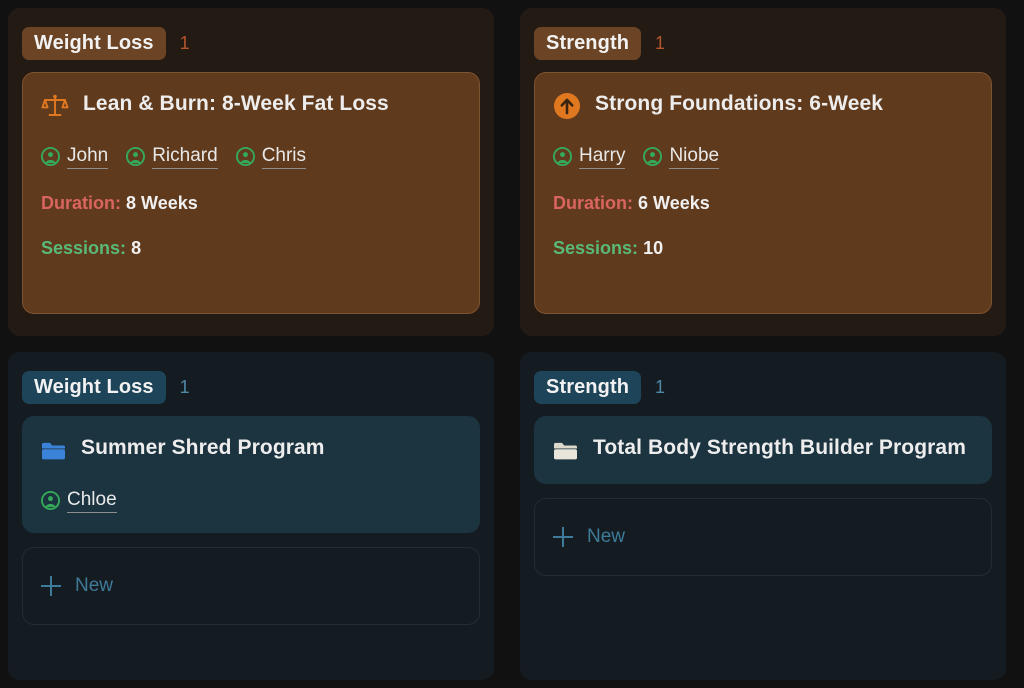 Image resolution: width=1024 pixels, height=688 pixels. I want to click on card-title-row: Lean & Burn: 8-Week Fat Loss, so click(251, 105).